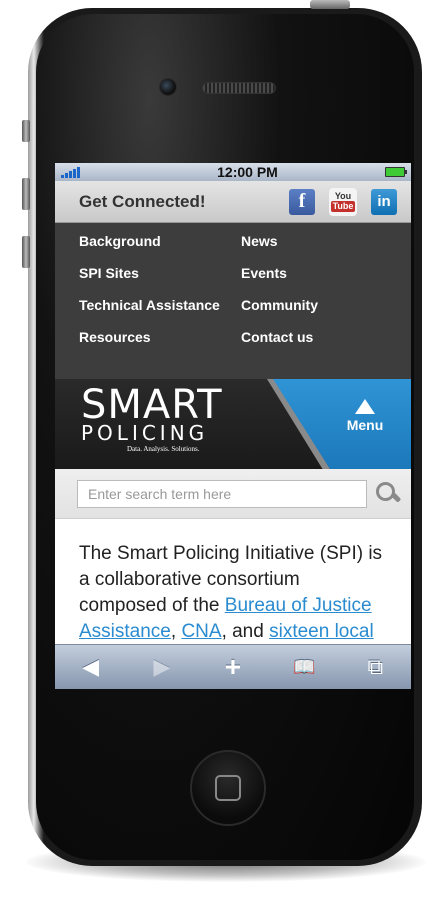  What do you see at coordinates (375, 667) in the screenshot?
I see `pages-icon: ⧉` at bounding box center [375, 667].